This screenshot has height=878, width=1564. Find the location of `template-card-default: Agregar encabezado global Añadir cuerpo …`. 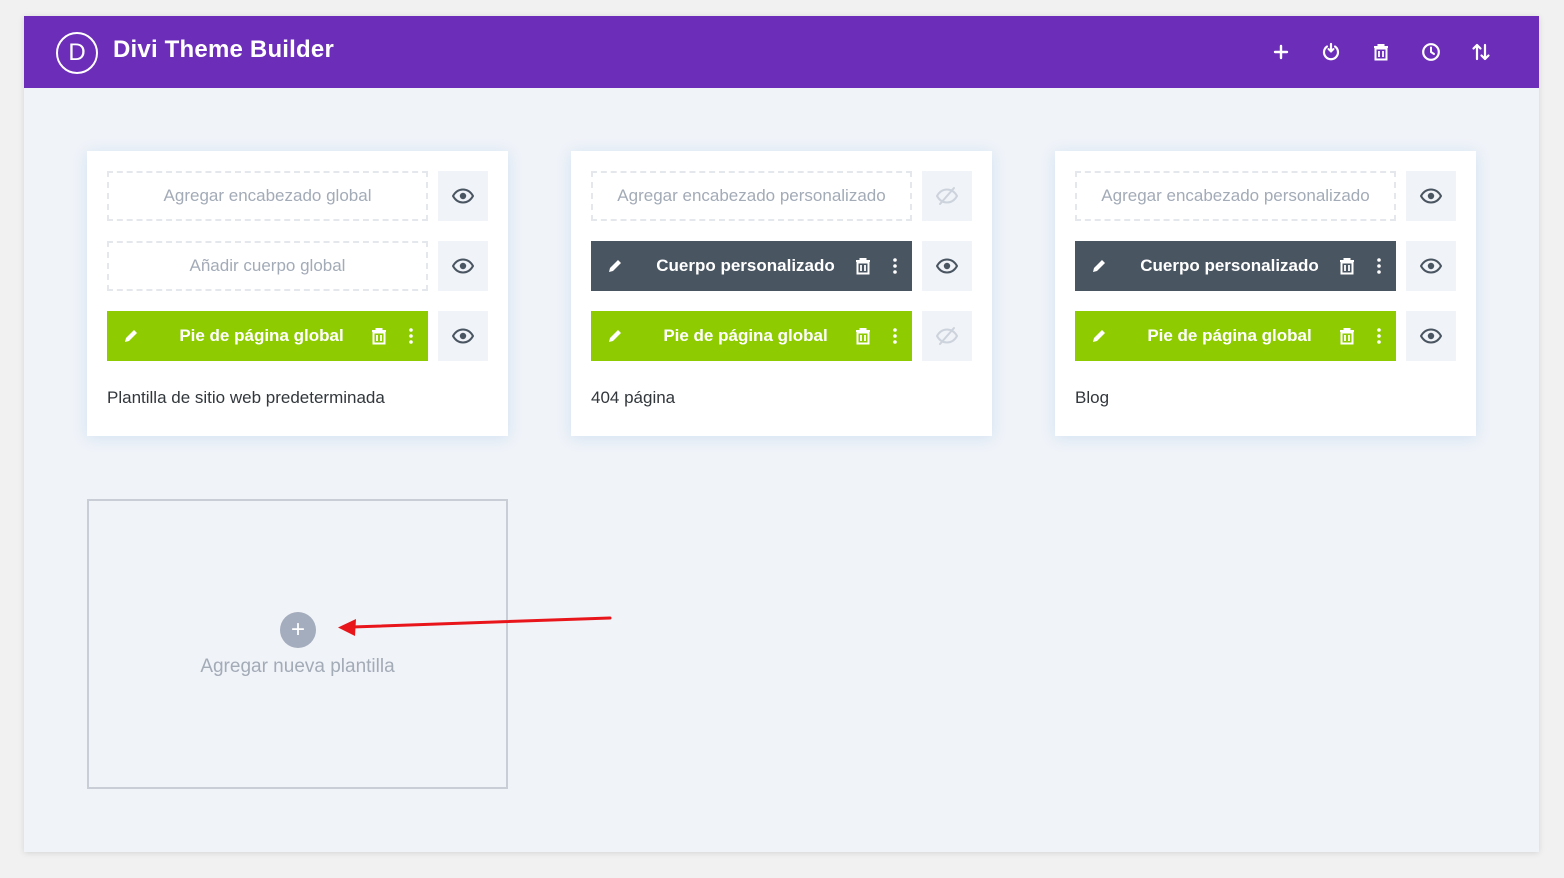

template-card-default: Agregar encabezado global Añadir cuerpo … is located at coordinates (297, 293).